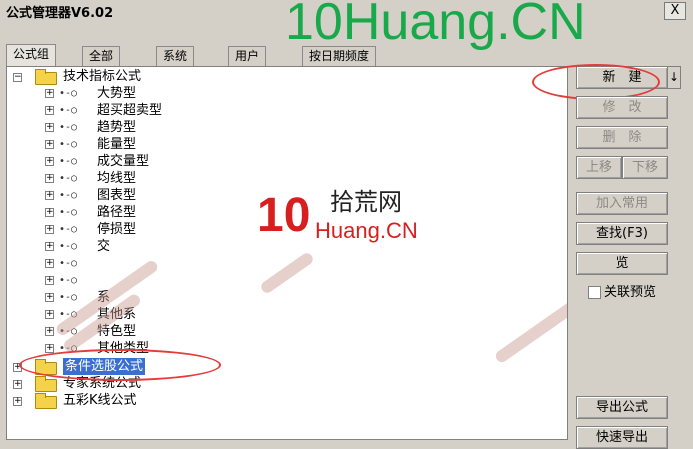 This screenshot has width=693, height=449. Describe the element at coordinates (622, 437) in the screenshot. I see `quick-export-button: 快速导出` at that location.